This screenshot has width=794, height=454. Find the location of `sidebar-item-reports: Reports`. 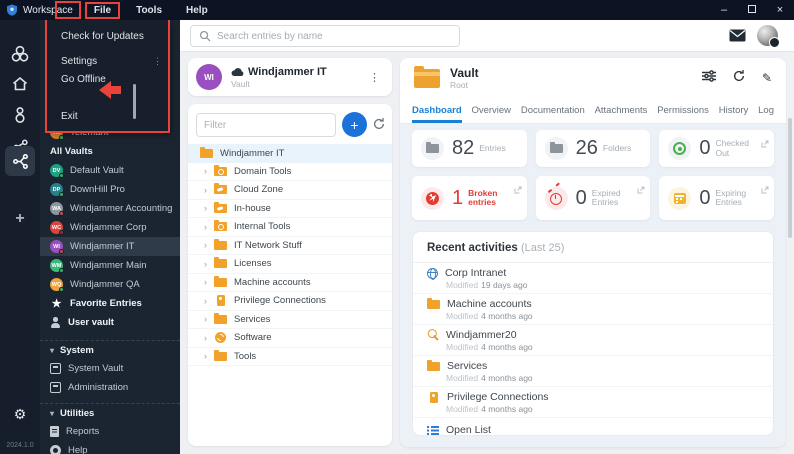

sidebar-item-reports: Reports is located at coordinates (110, 431).